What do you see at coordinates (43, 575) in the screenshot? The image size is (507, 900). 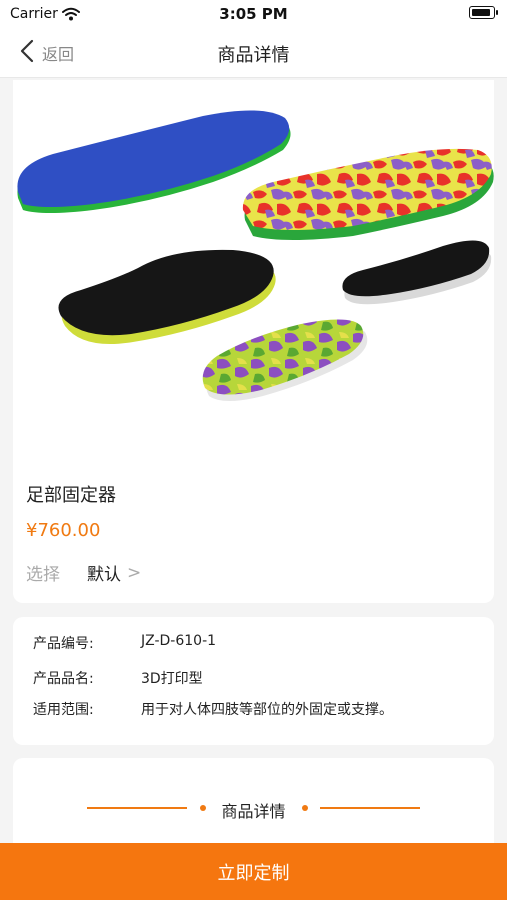 I see `spec-label: 选择` at bounding box center [43, 575].